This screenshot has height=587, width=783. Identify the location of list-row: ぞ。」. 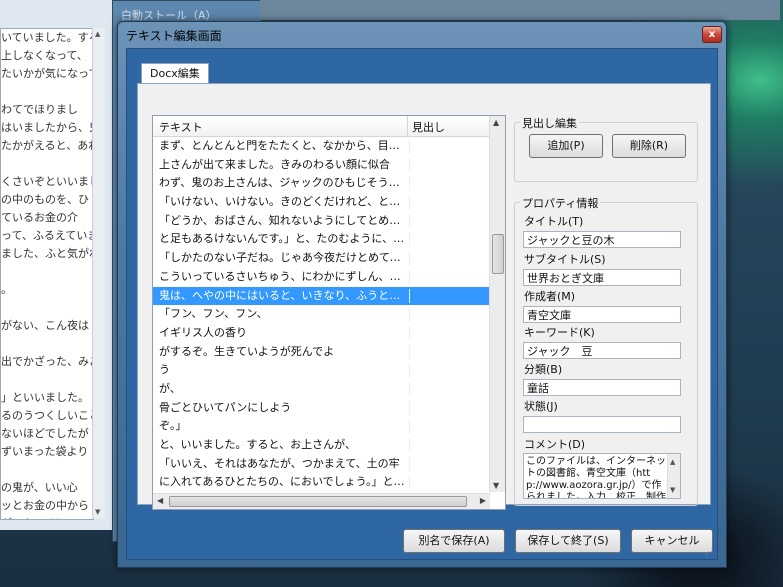
(323, 426).